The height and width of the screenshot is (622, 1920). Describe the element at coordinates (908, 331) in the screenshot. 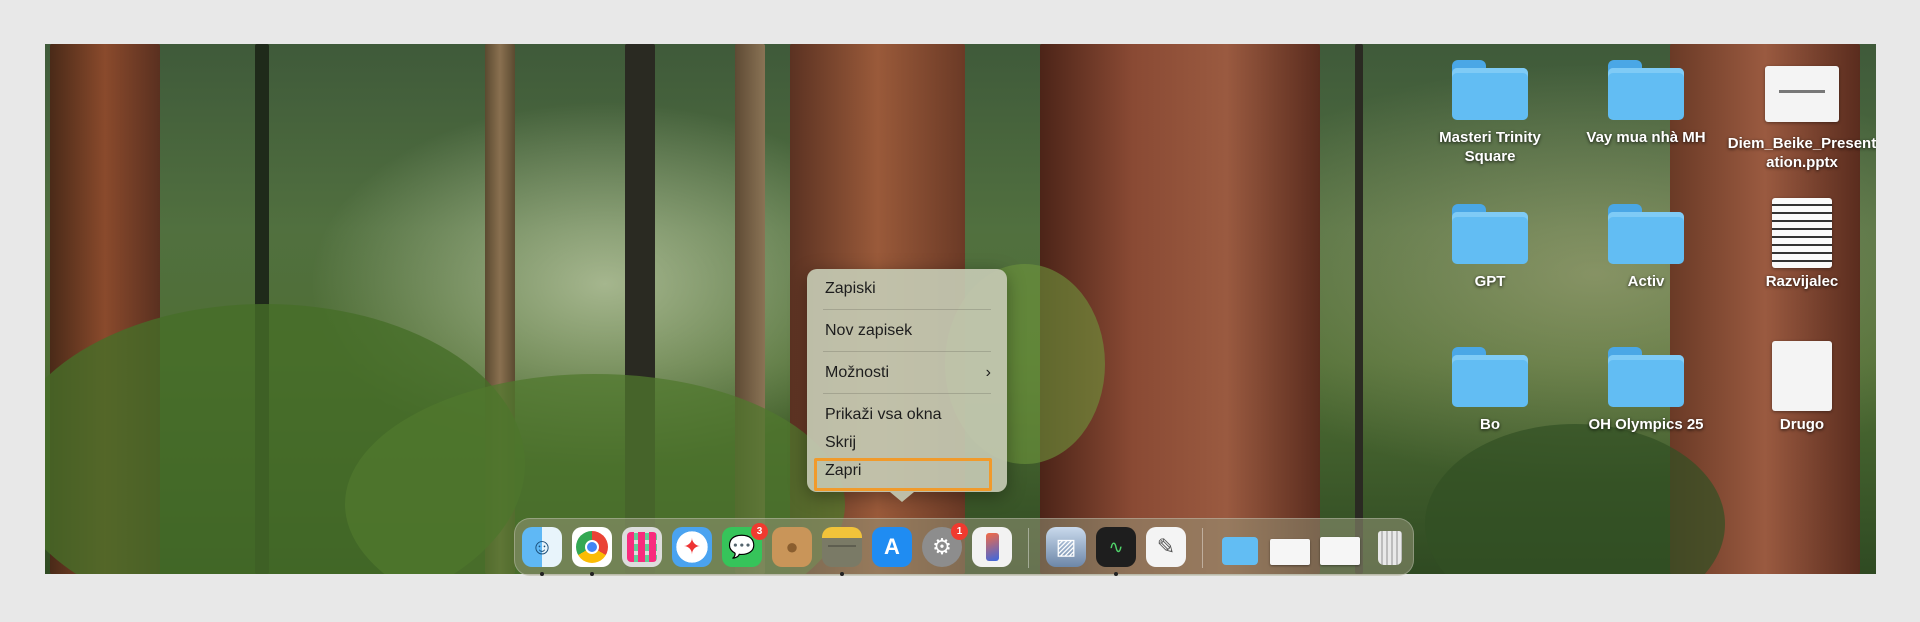

I see `menu-item-new-note: Nov zapisek` at that location.